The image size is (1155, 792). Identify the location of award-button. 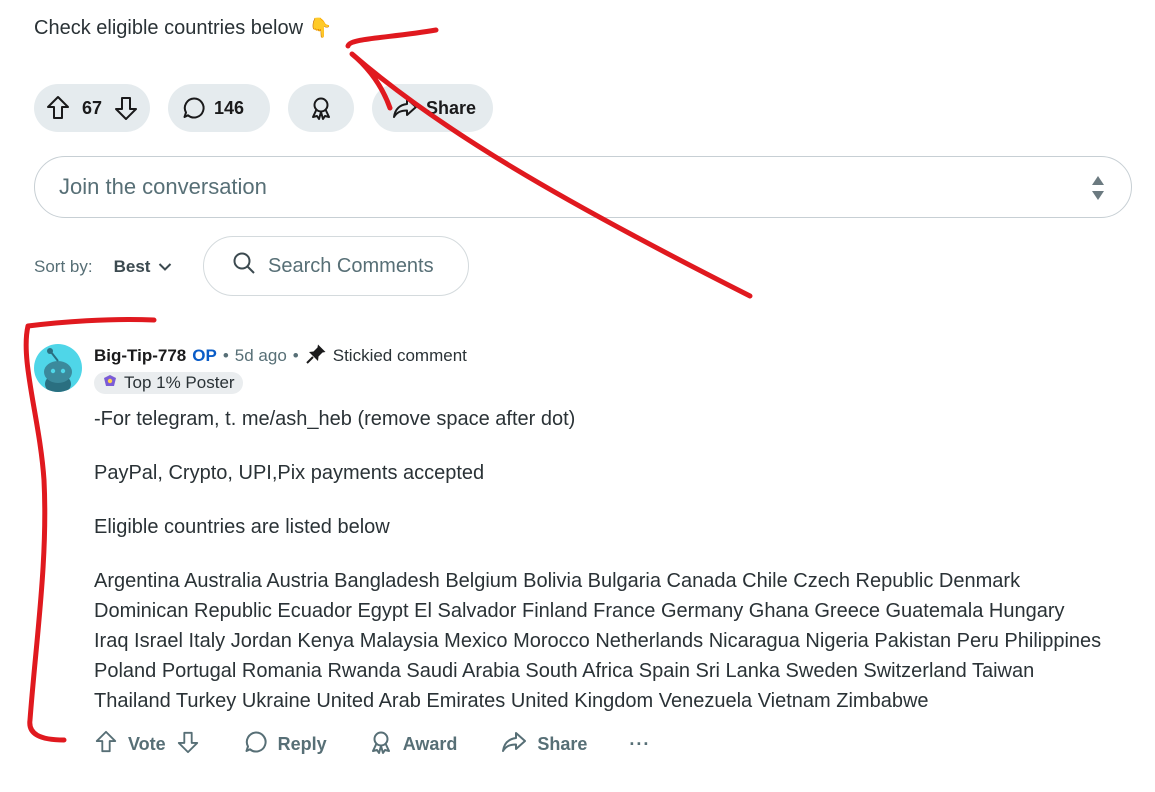
(321, 108).